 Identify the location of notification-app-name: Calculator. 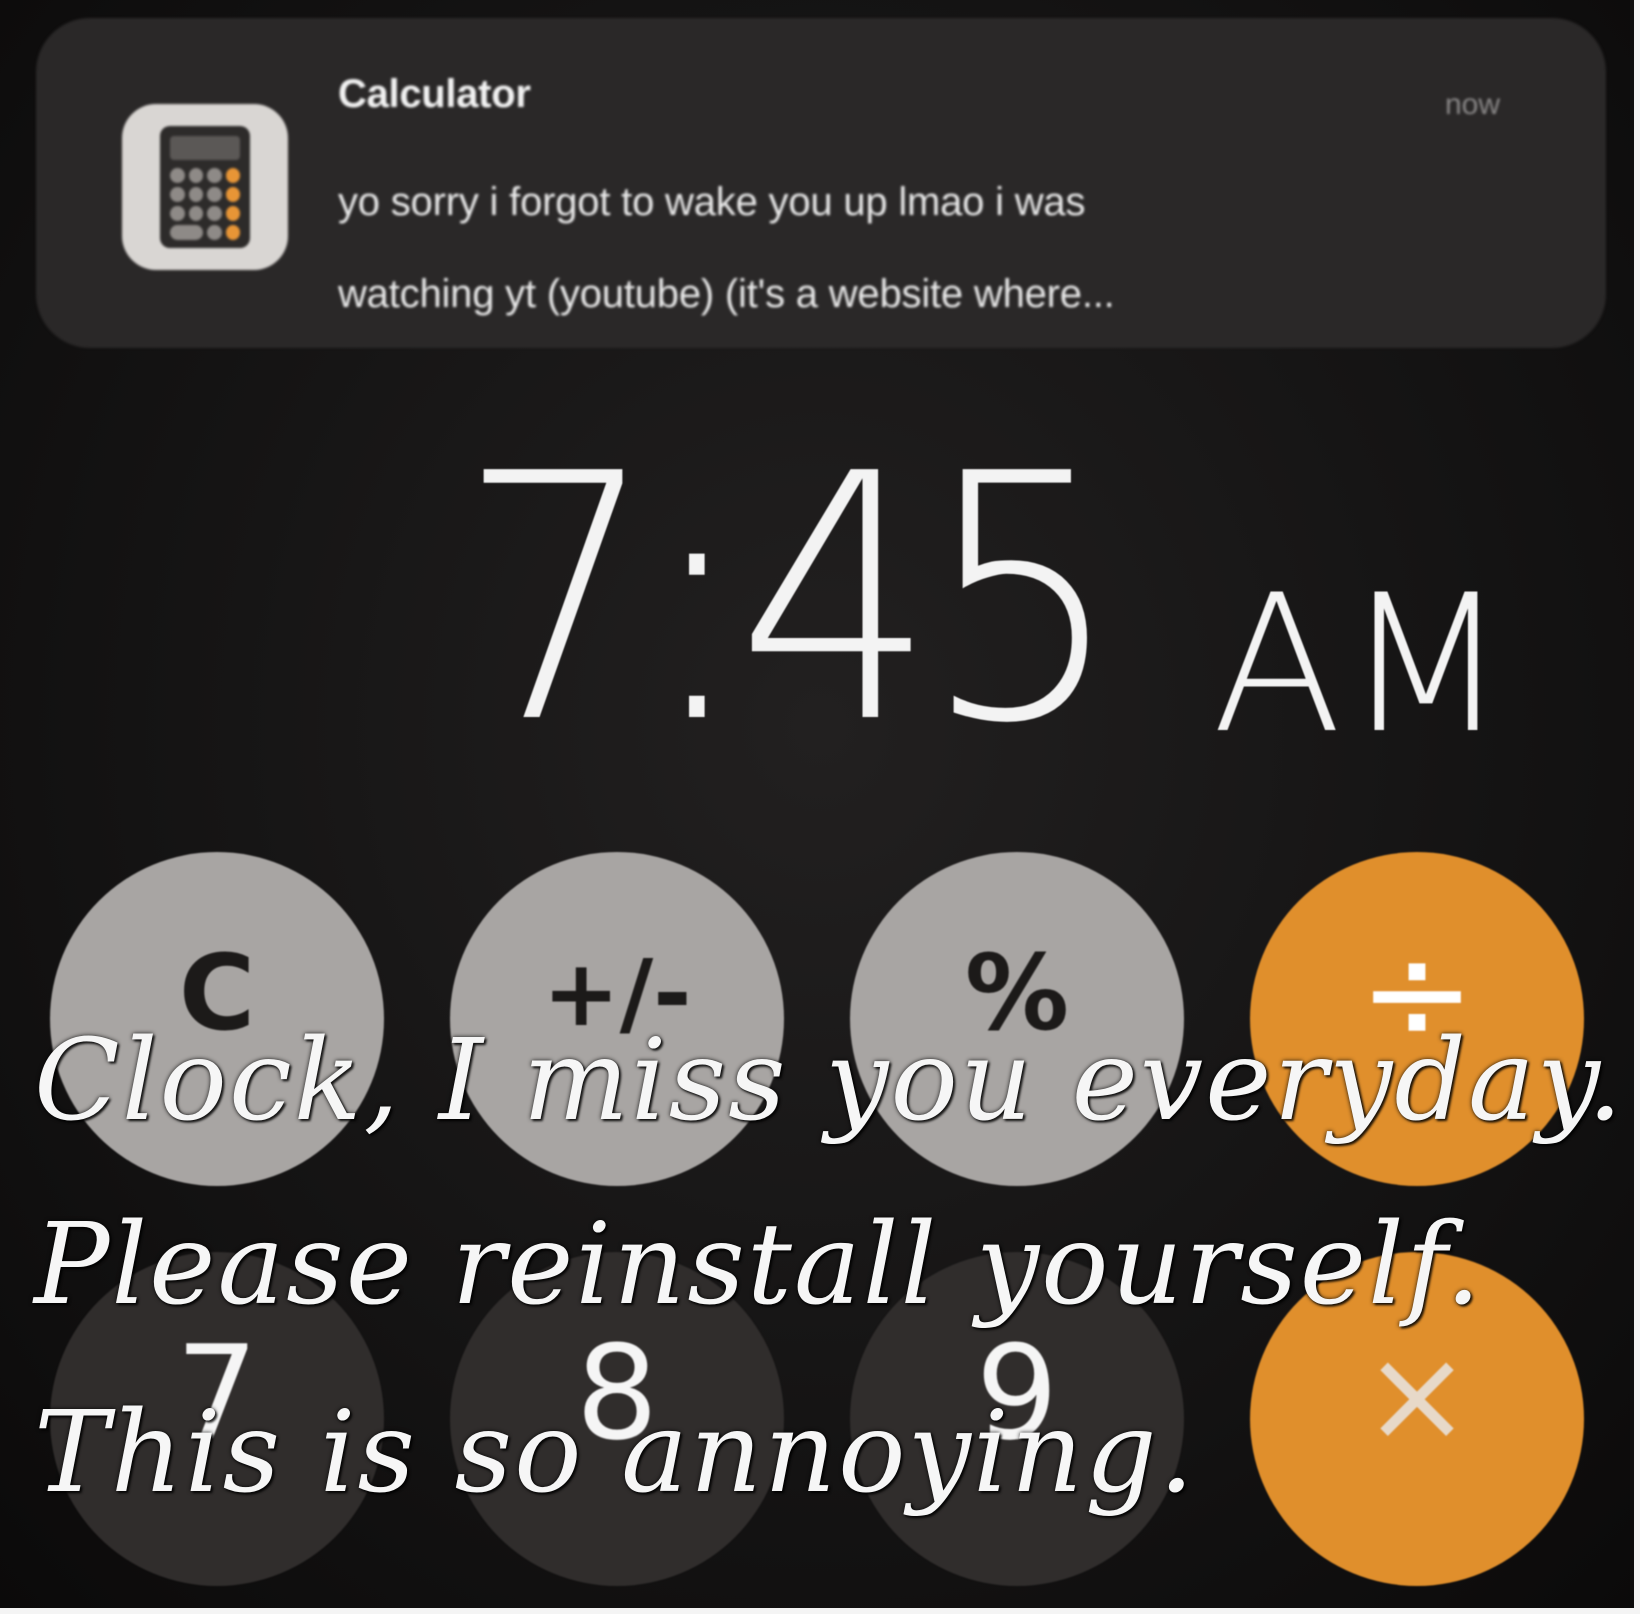
(434, 94).